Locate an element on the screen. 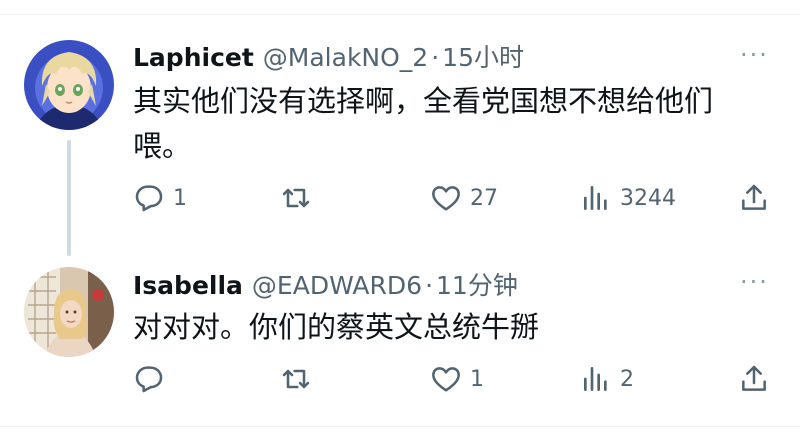 The height and width of the screenshot is (443, 800). user-handle: @EADWARD6 is located at coordinates (337, 285).